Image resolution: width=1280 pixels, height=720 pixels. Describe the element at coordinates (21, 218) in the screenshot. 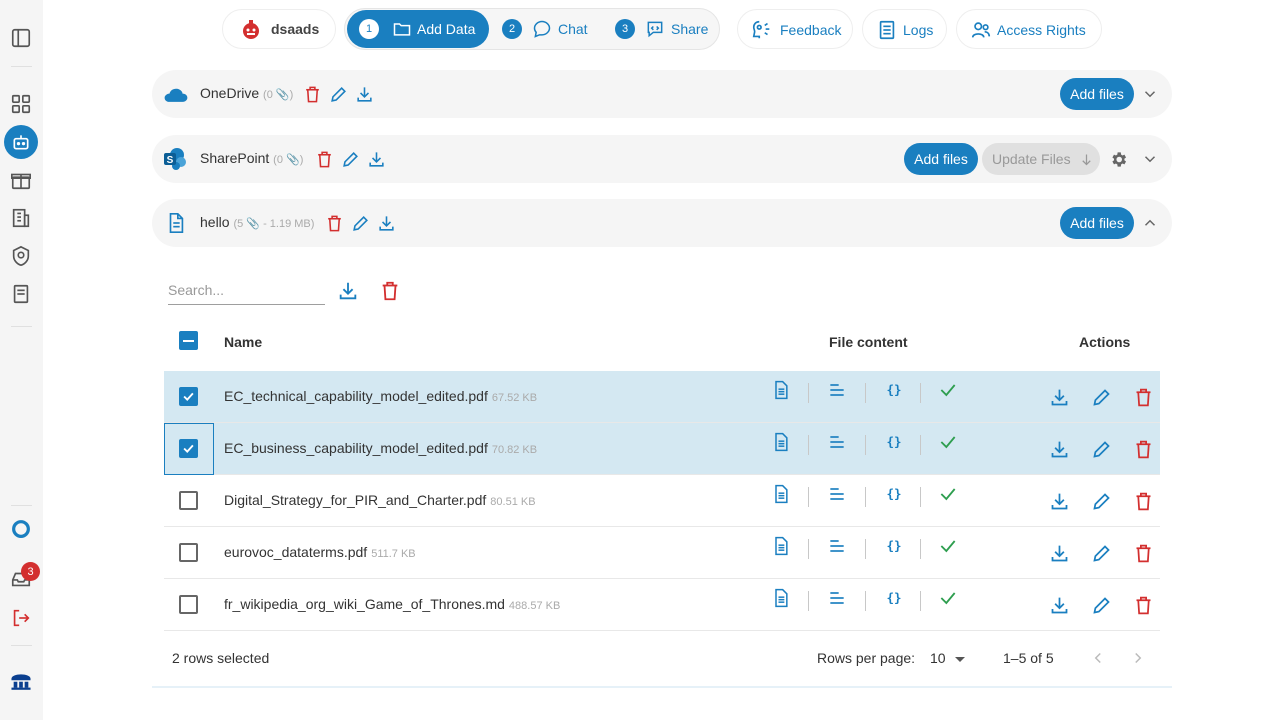

I see `building-icon` at that location.